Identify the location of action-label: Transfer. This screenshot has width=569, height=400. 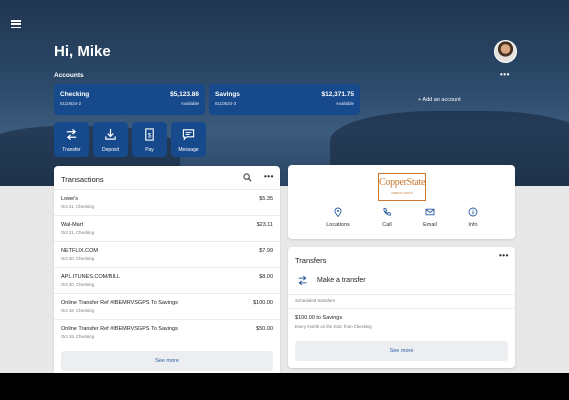
(71, 150).